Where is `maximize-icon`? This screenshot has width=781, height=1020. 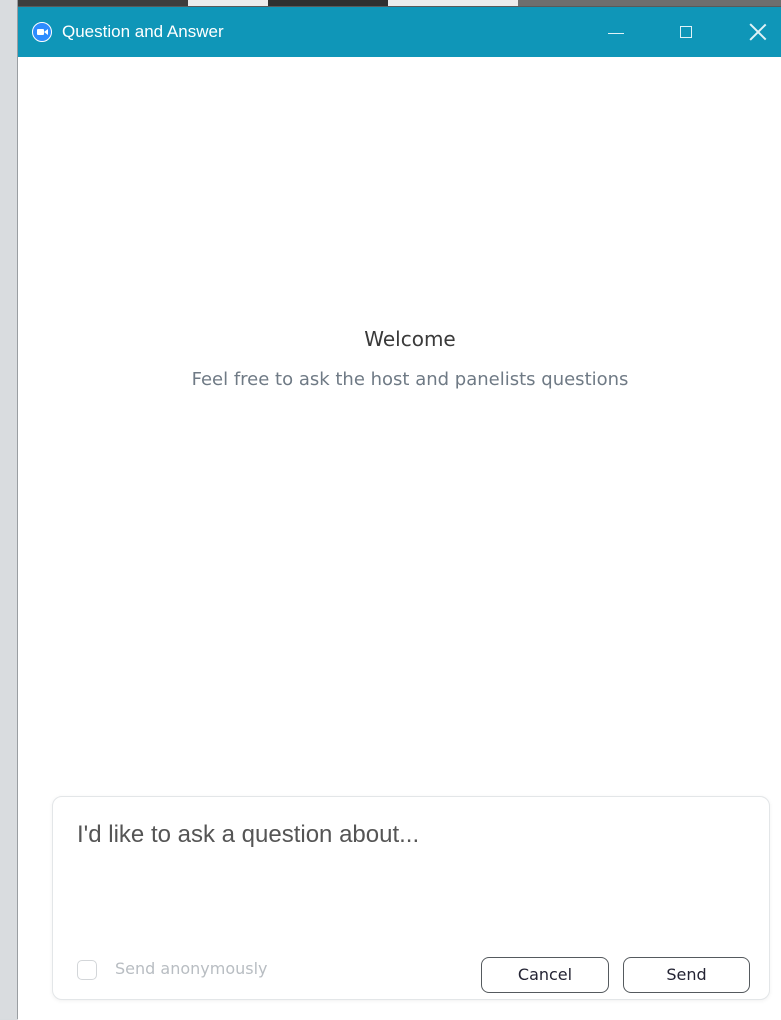
maximize-icon is located at coordinates (686, 32).